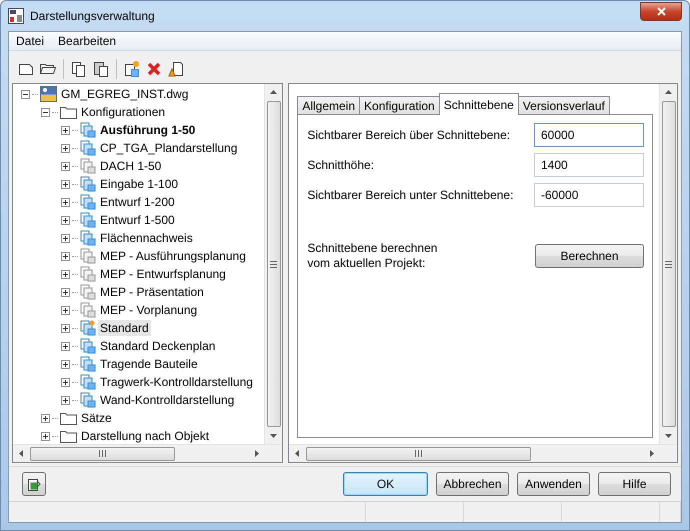  Describe the element at coordinates (589, 165) in the screenshot. I see `input-field: 1400` at that location.